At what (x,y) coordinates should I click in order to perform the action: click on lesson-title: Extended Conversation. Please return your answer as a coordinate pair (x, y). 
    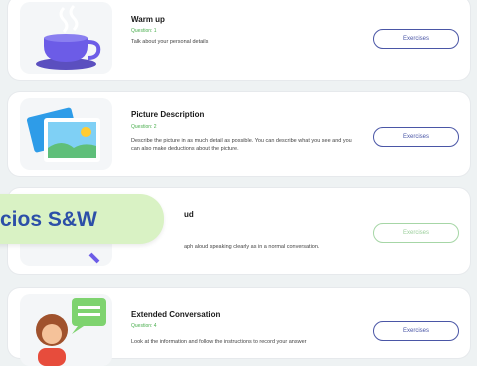
    Looking at the image, I should click on (176, 314).